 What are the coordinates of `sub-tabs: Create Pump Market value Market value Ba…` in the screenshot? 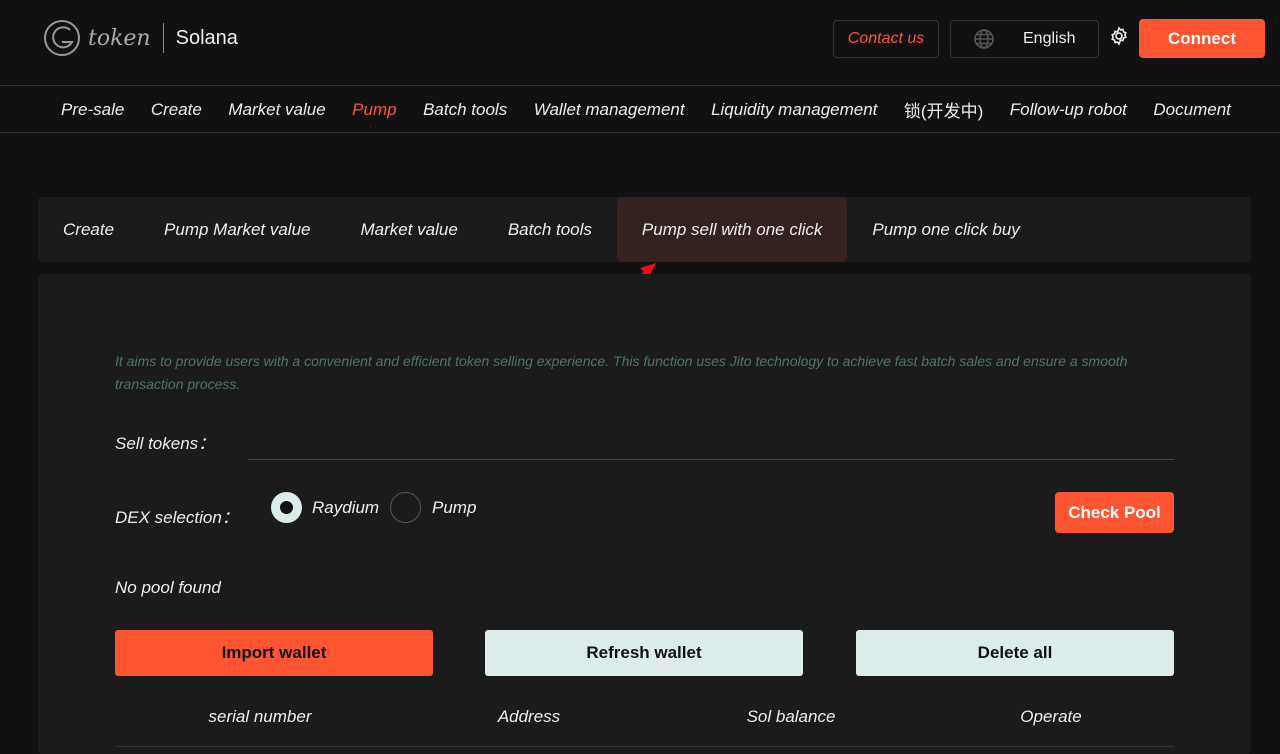 It's located at (644, 229).